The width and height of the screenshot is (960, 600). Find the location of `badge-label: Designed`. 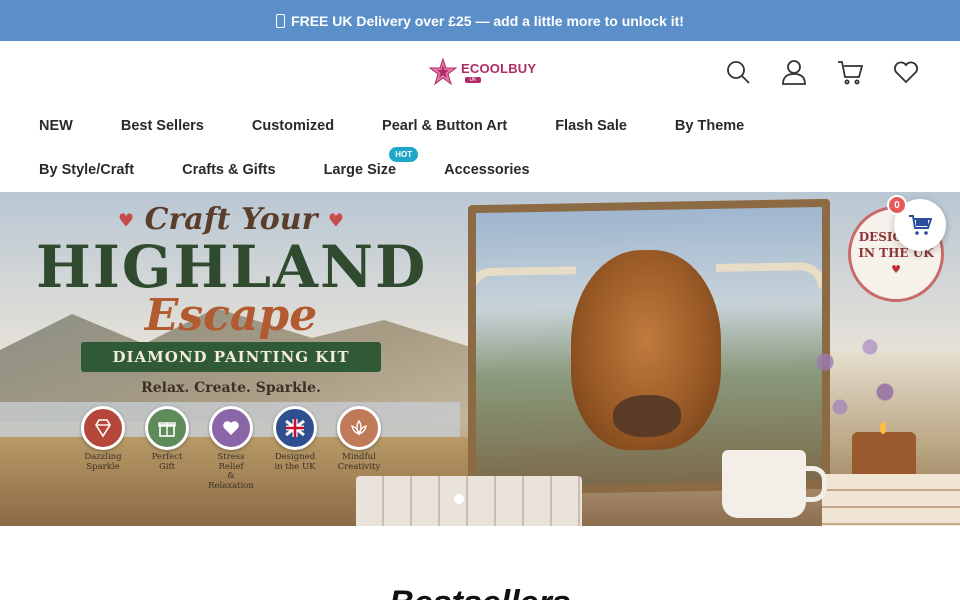

badge-label: Designed is located at coordinates (295, 456).